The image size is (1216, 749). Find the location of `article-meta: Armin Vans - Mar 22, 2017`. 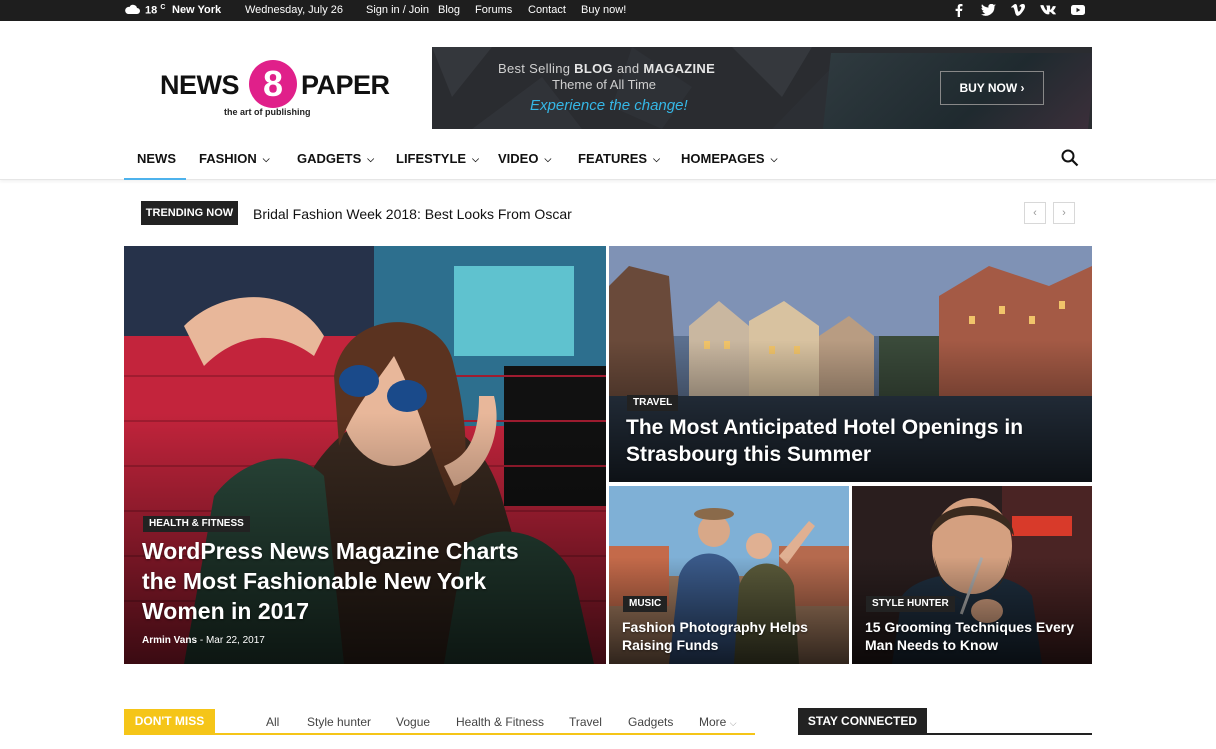

article-meta: Armin Vans - Mar 22, 2017 is located at coordinates (203, 640).